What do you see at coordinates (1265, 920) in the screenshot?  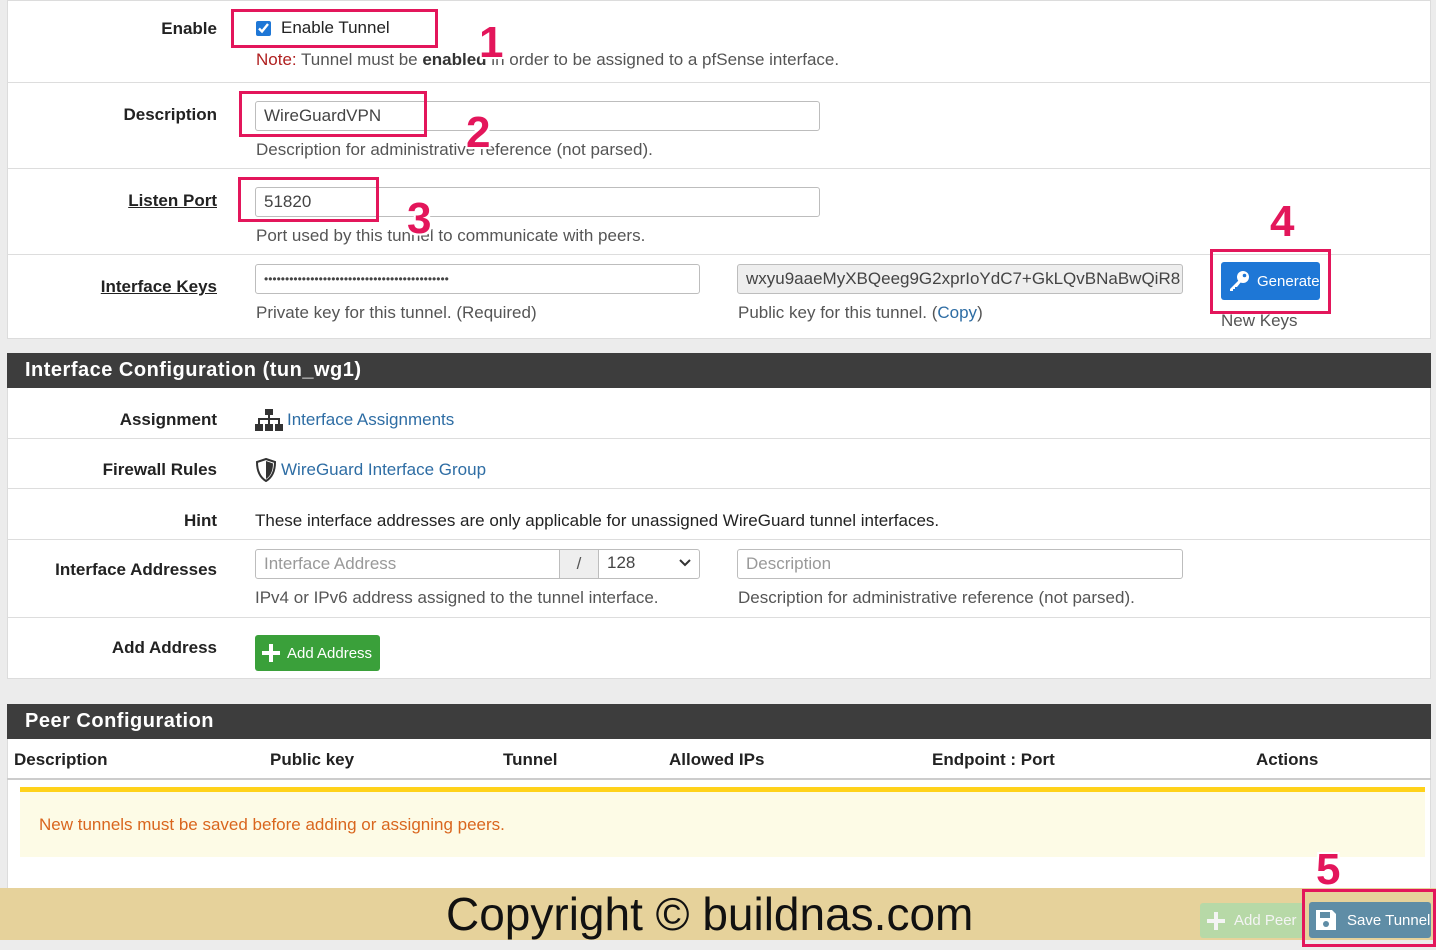 I see `add-peer-button-label: Add Peer` at bounding box center [1265, 920].